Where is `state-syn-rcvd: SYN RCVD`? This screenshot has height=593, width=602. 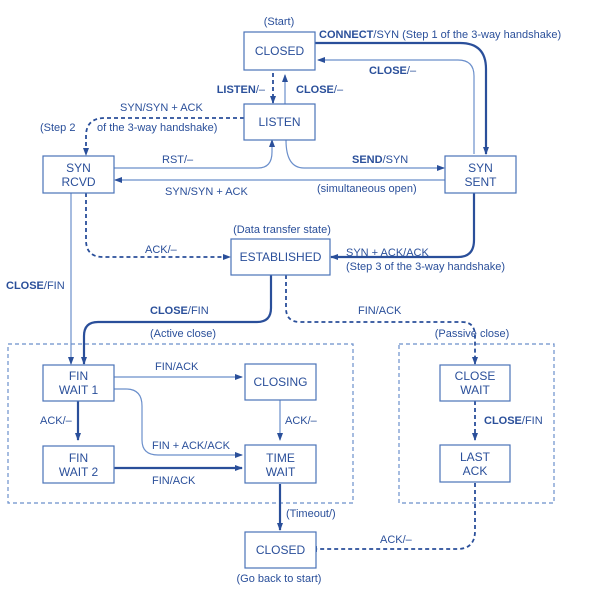
state-syn-rcvd: SYN RCVD is located at coordinates (78, 174).